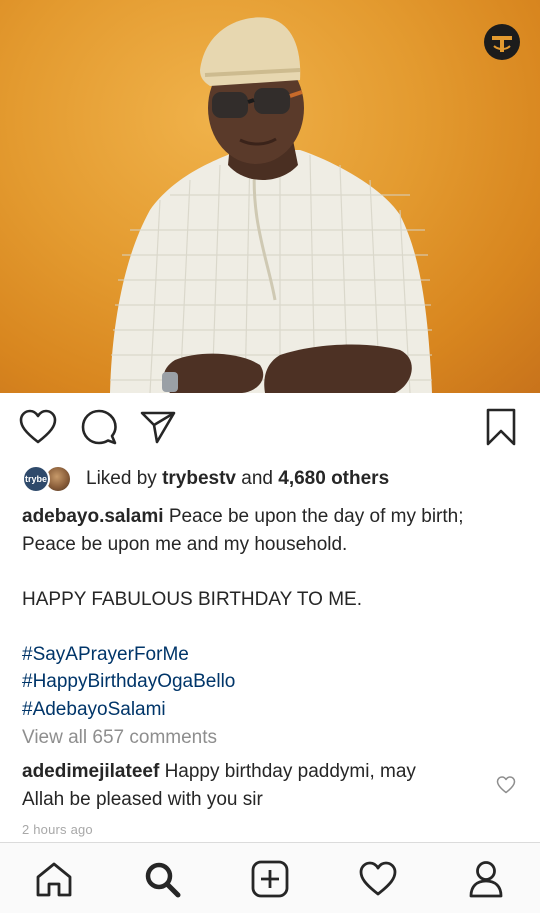 The height and width of the screenshot is (913, 540). I want to click on likes-prefix: Liked by, so click(121, 478).